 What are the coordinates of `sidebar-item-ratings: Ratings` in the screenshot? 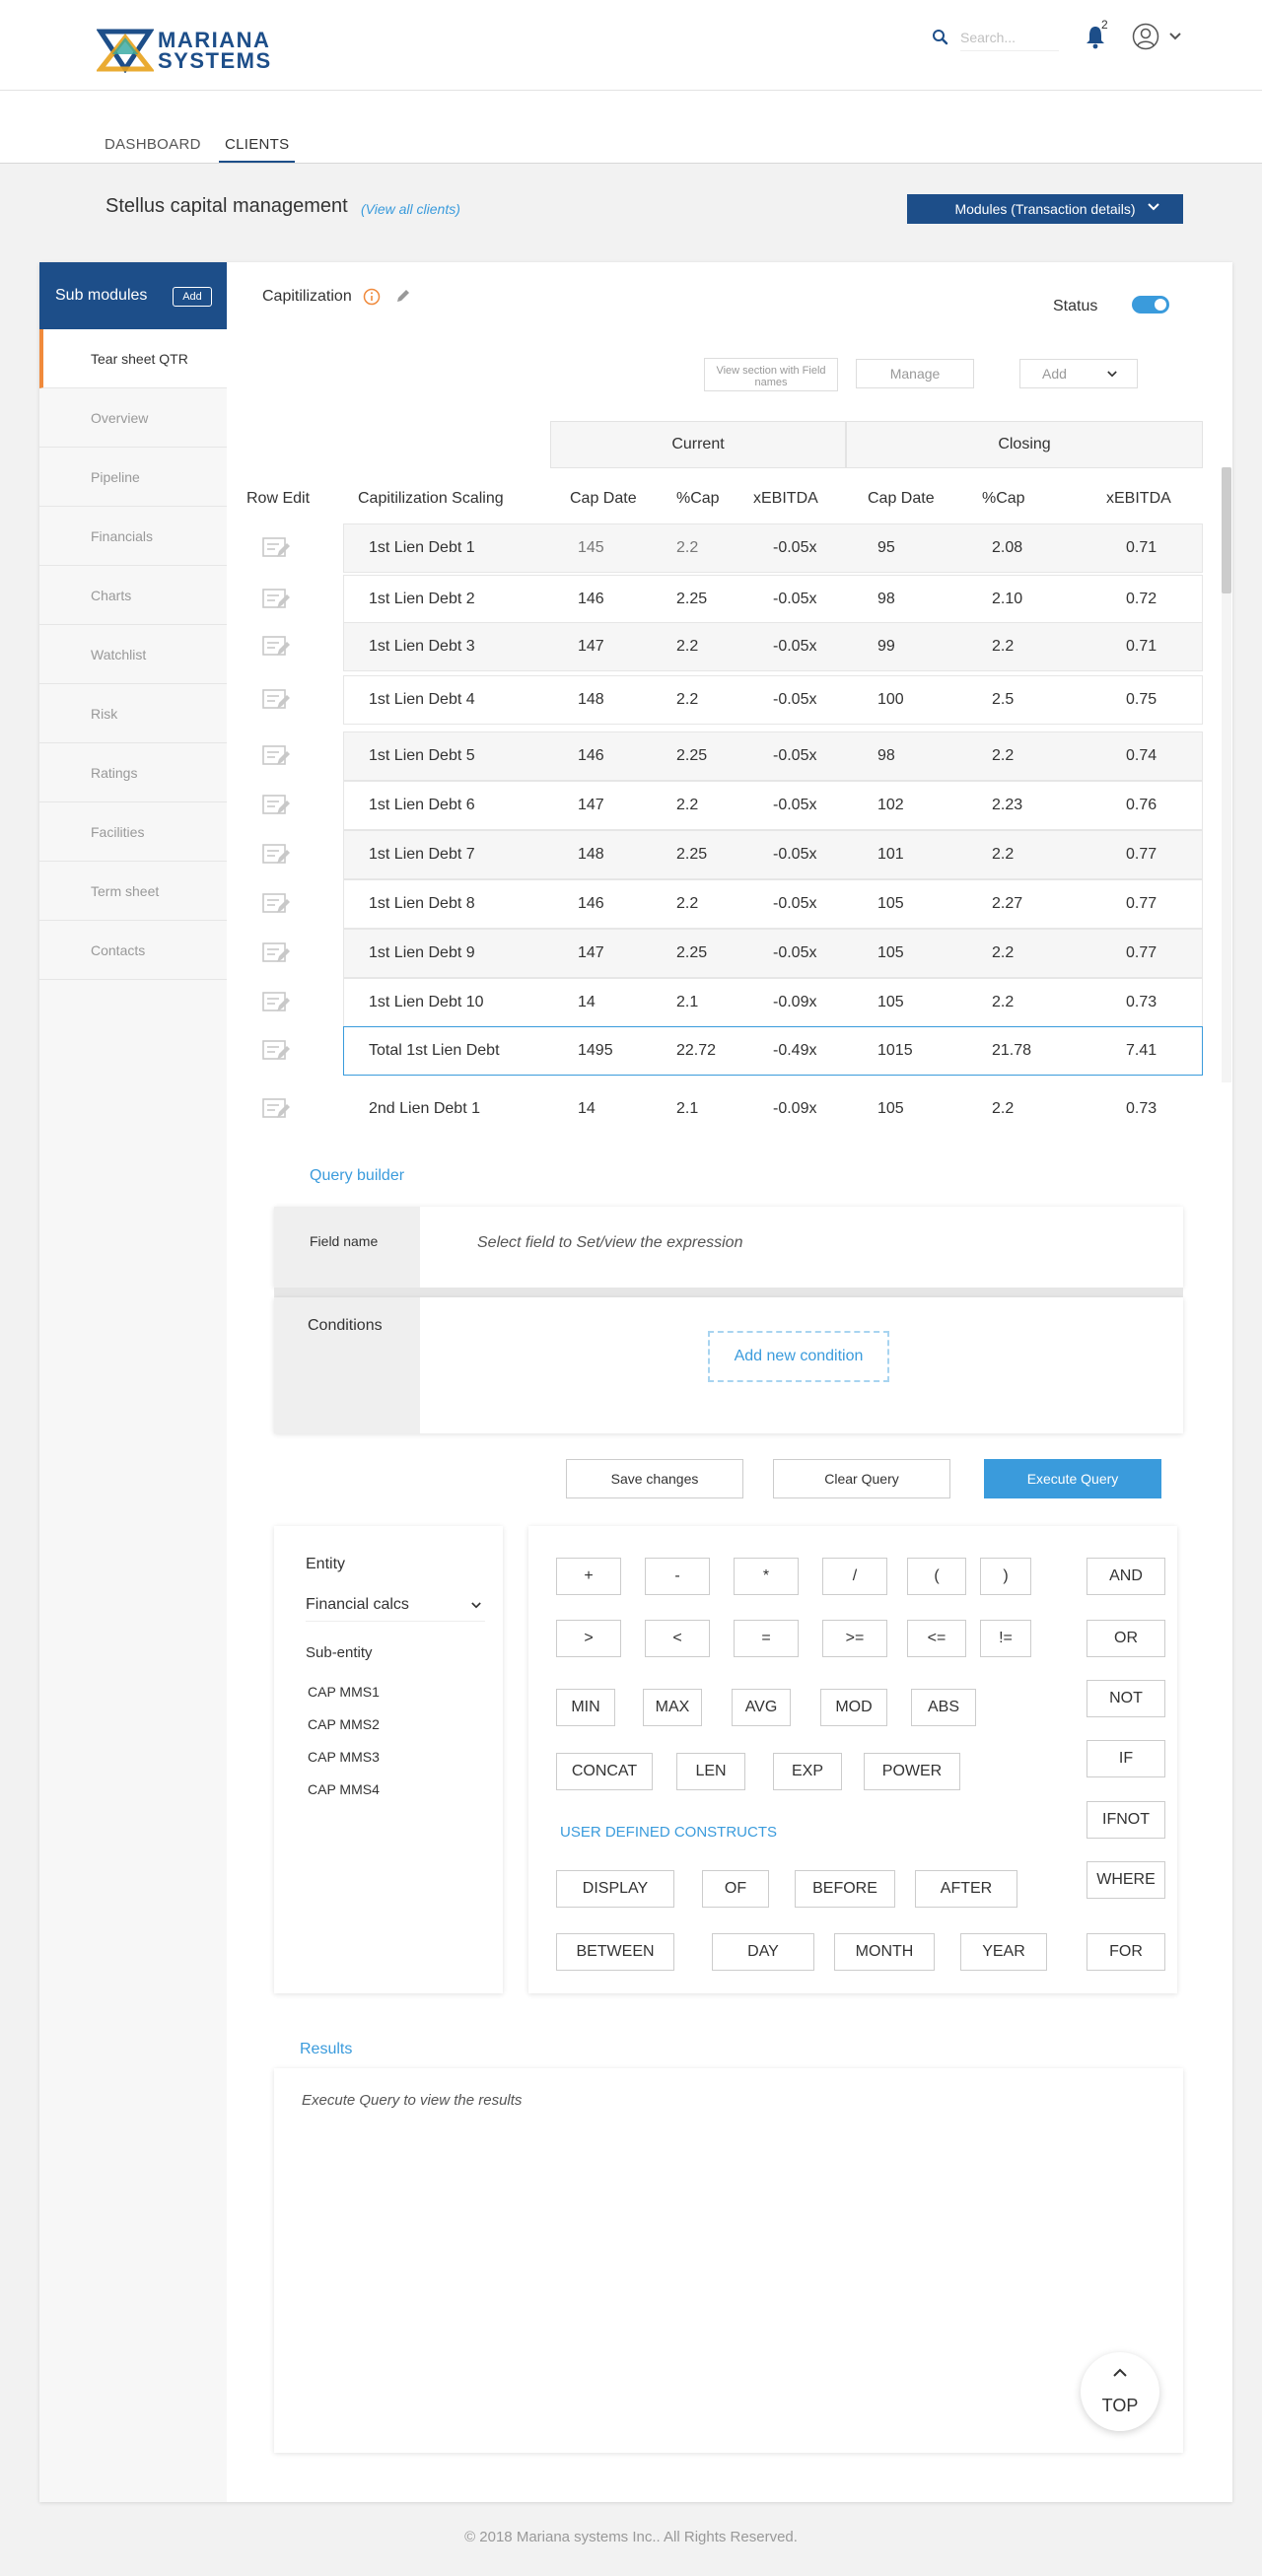 It's located at (133, 773).